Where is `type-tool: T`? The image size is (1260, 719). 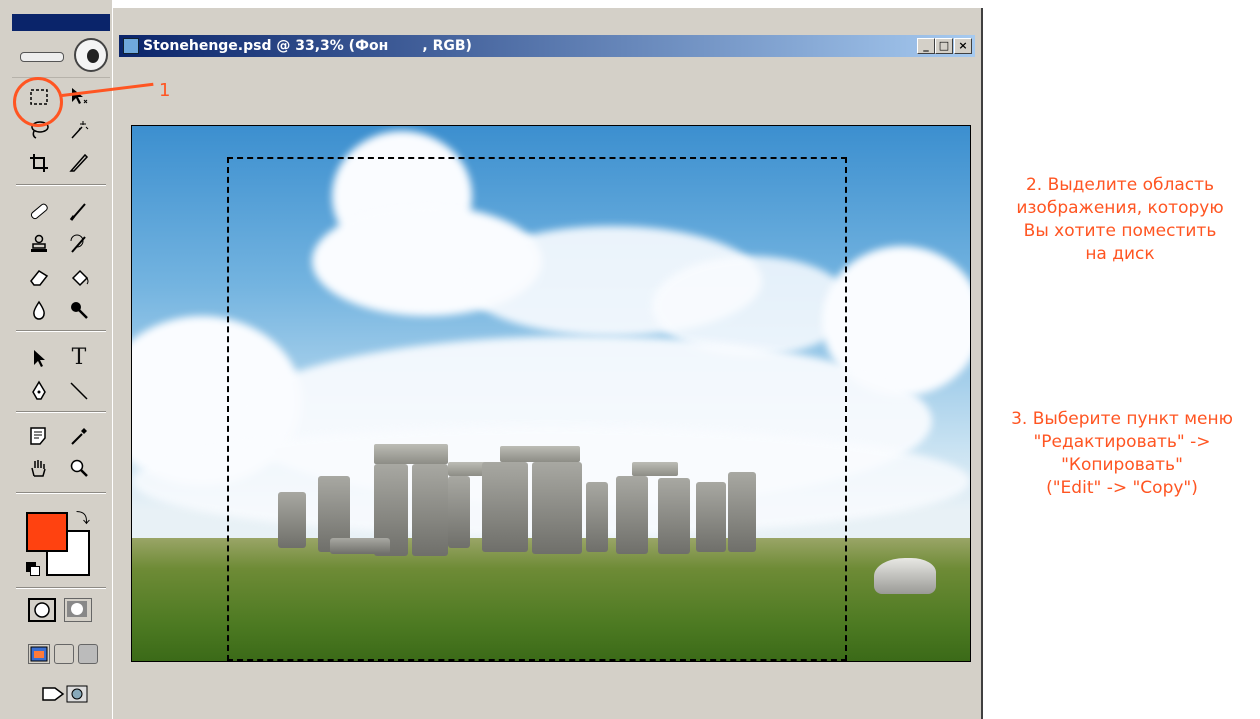 type-tool: T is located at coordinates (79, 358).